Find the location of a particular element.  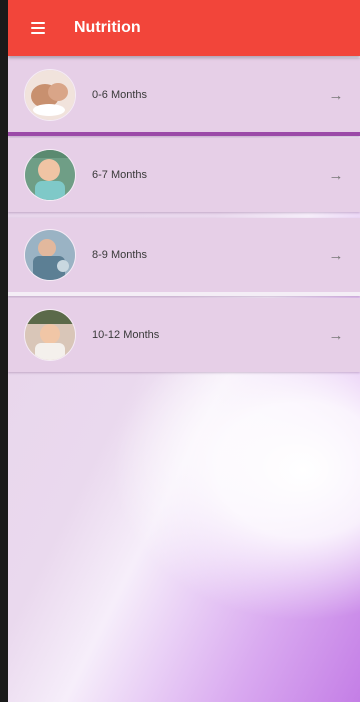

hamburger-menu-icon is located at coordinates (38, 28).